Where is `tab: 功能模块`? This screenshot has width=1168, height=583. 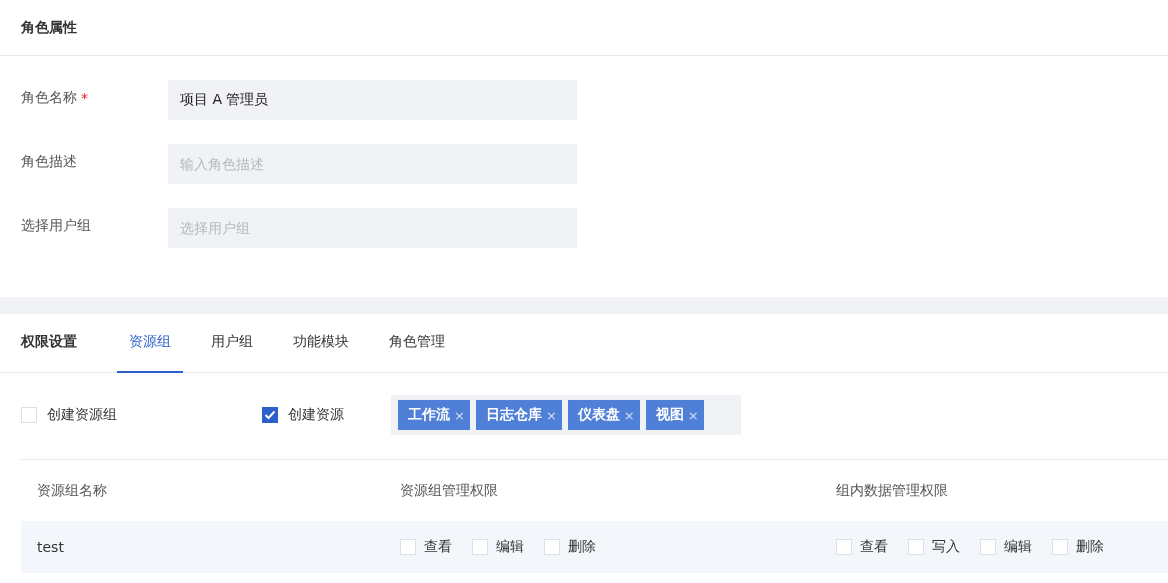 tab: 功能模块 is located at coordinates (321, 343).